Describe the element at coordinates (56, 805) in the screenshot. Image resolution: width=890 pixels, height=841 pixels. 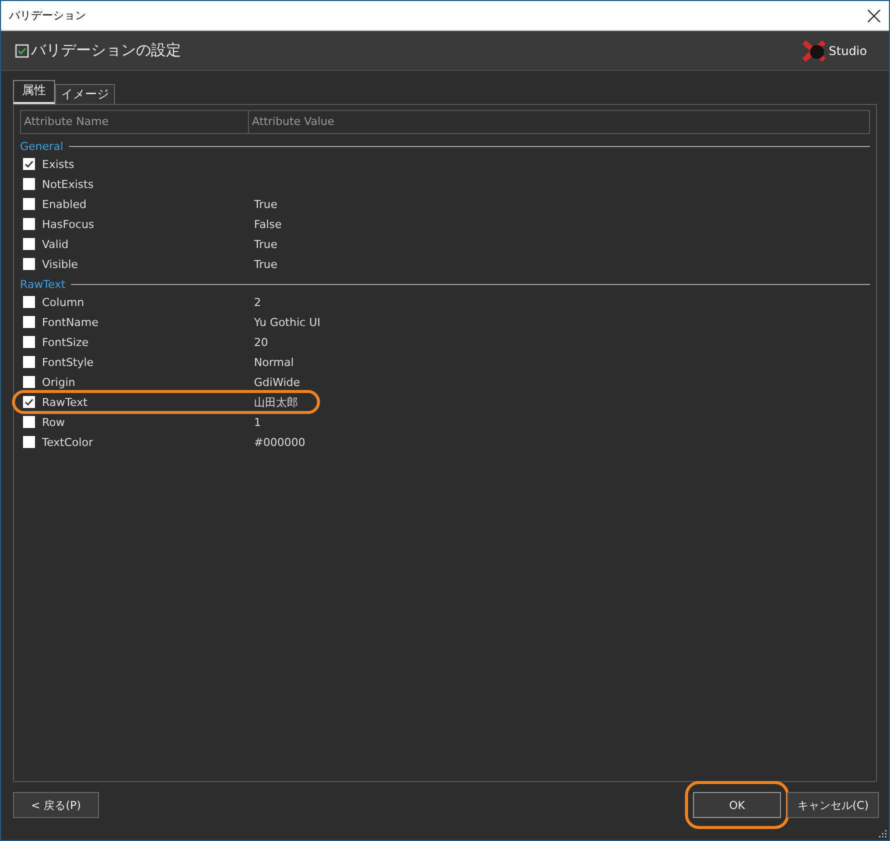
I see `back-button: < 戻る(P)` at that location.